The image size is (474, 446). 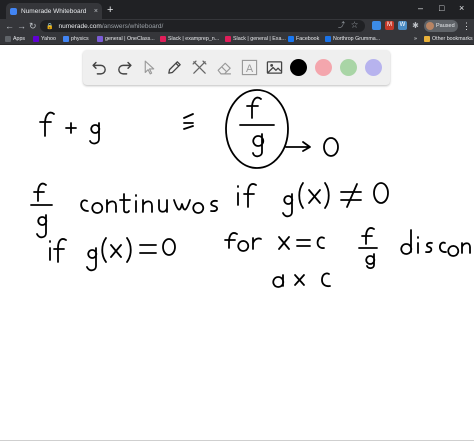 What do you see at coordinates (237, 440) in the screenshot?
I see `page-bottom-divider` at bounding box center [237, 440].